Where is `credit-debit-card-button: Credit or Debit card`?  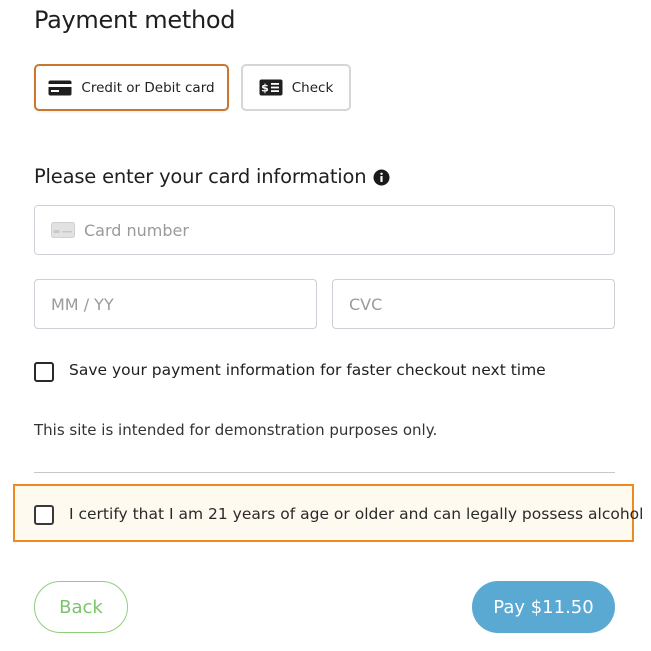 credit-debit-card-button: Credit or Debit card is located at coordinates (131, 87).